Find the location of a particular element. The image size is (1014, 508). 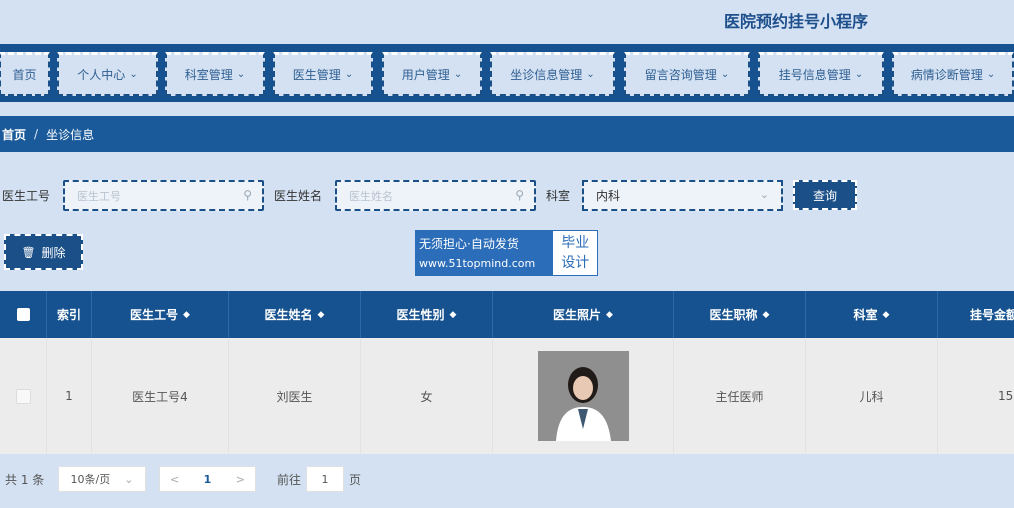

nav-item-user: 用户管理 ⌄ is located at coordinates (432, 74).